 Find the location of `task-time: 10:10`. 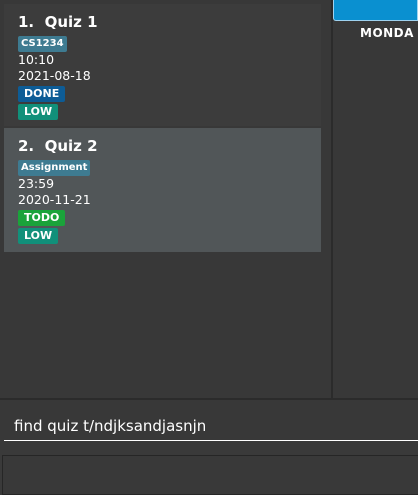

task-time: 10:10 is located at coordinates (36, 59).